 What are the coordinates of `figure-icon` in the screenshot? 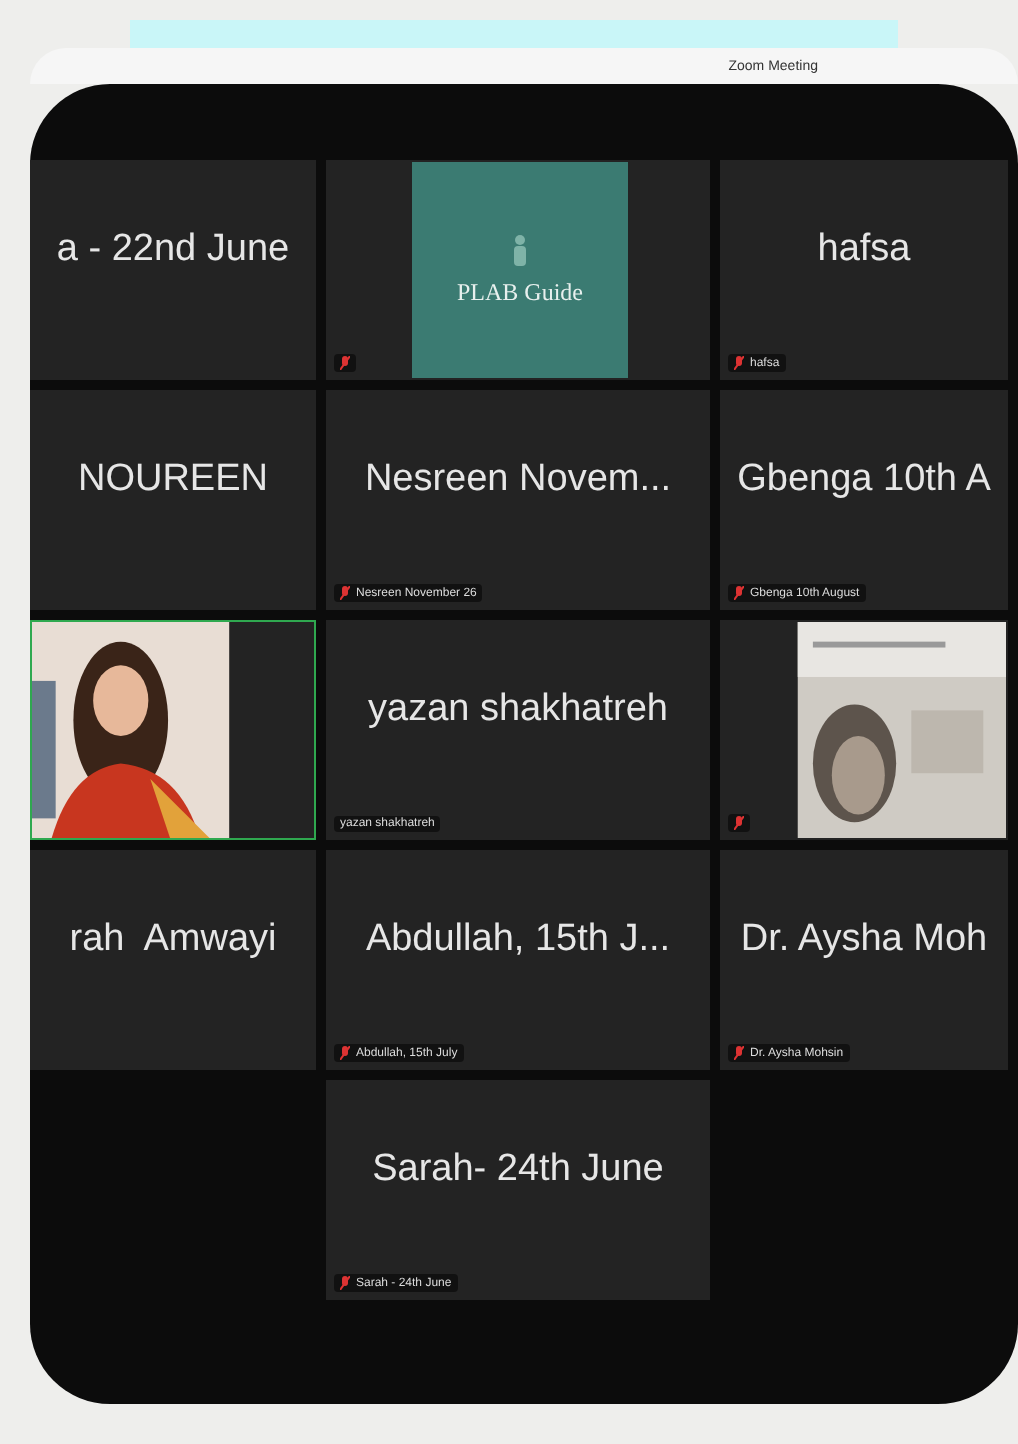 It's located at (520, 249).